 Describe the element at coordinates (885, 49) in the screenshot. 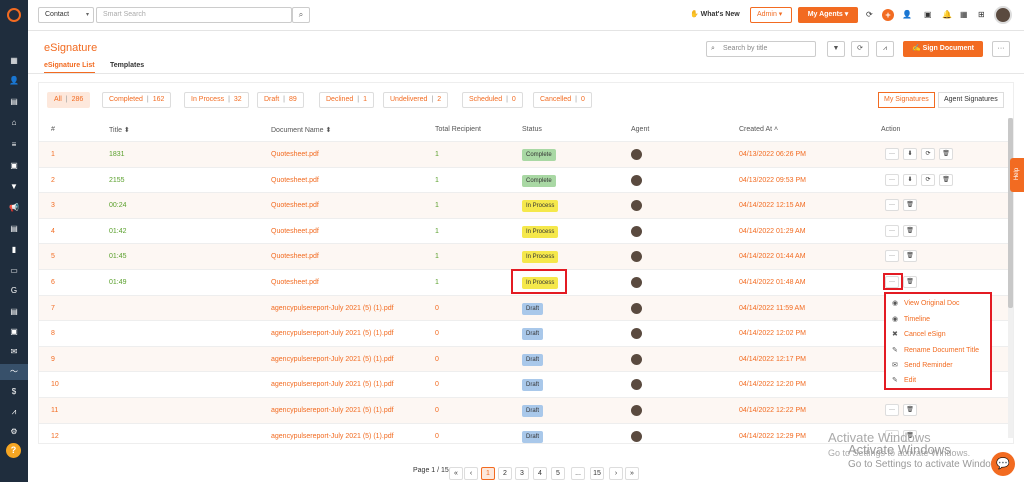

I see `chart-icon: ⩘` at that location.